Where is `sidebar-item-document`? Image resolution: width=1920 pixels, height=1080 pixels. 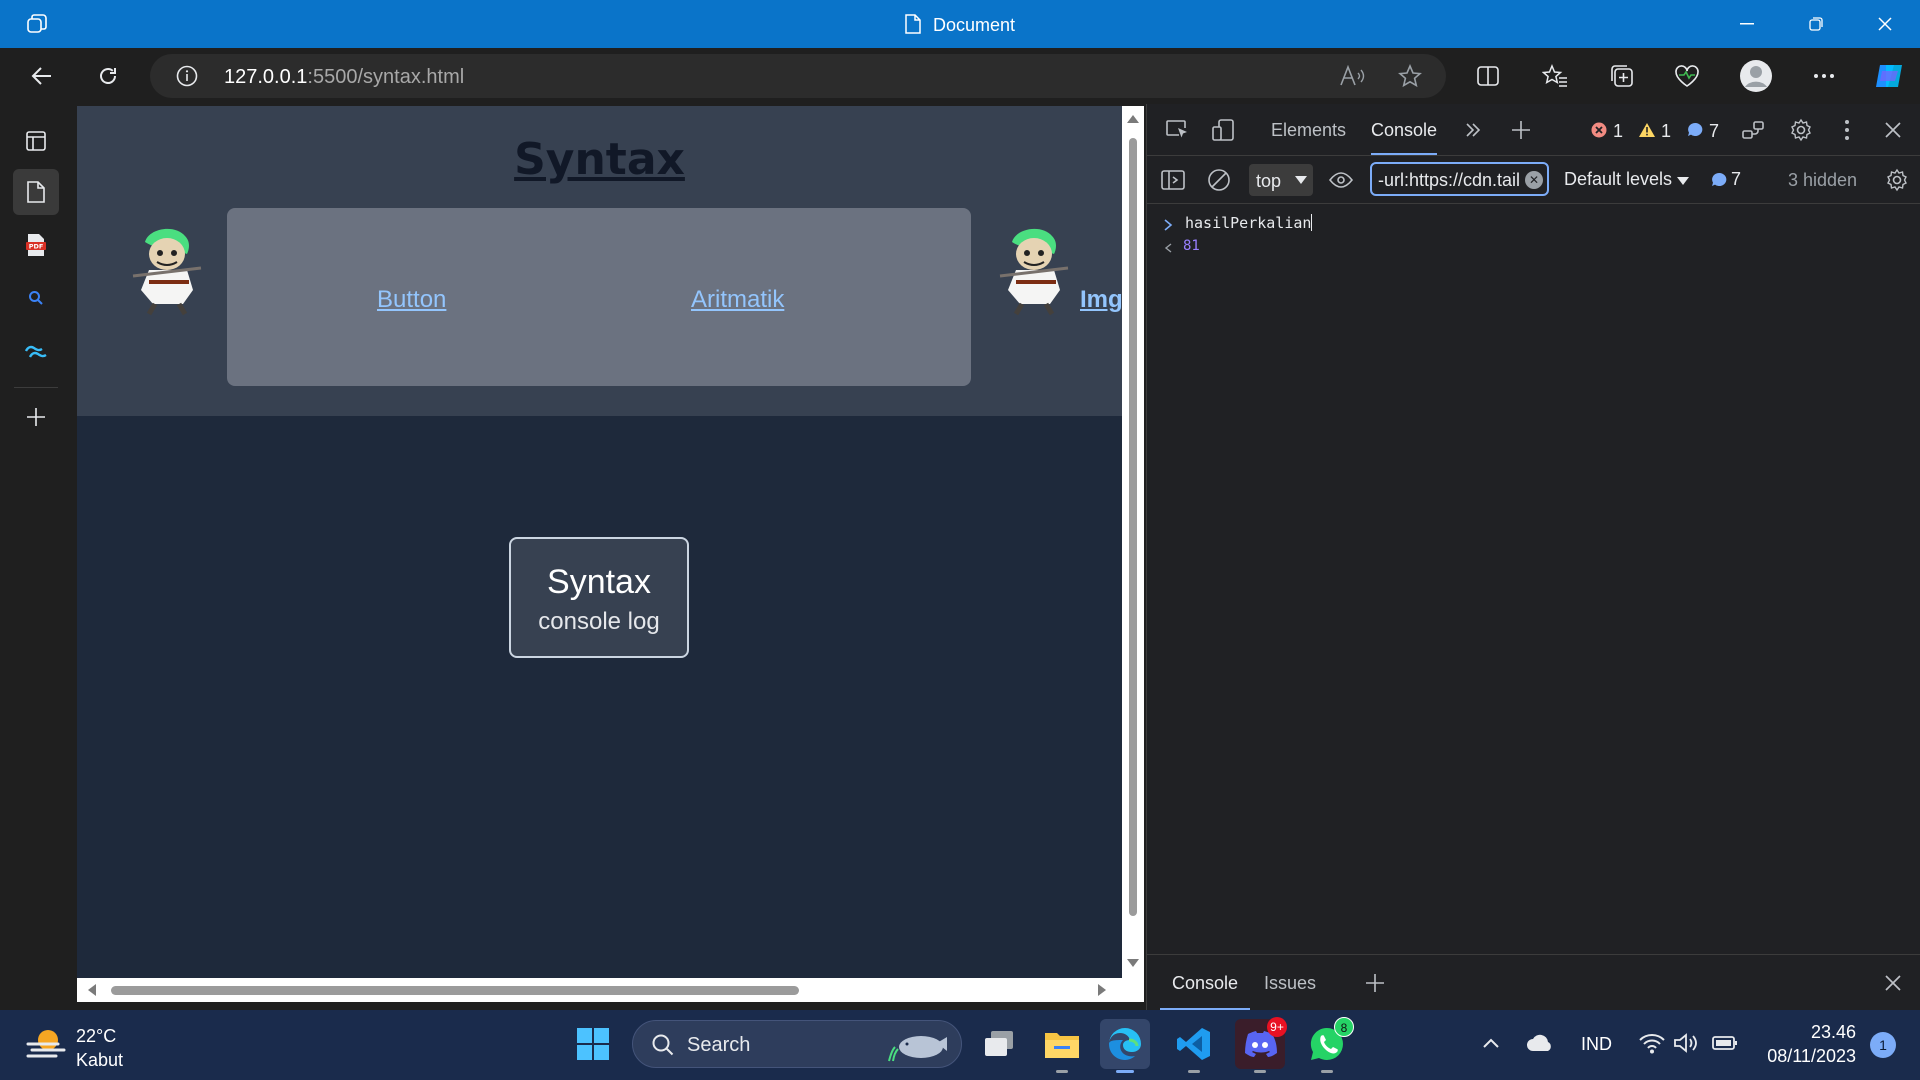
sidebar-item-document is located at coordinates (36, 192).